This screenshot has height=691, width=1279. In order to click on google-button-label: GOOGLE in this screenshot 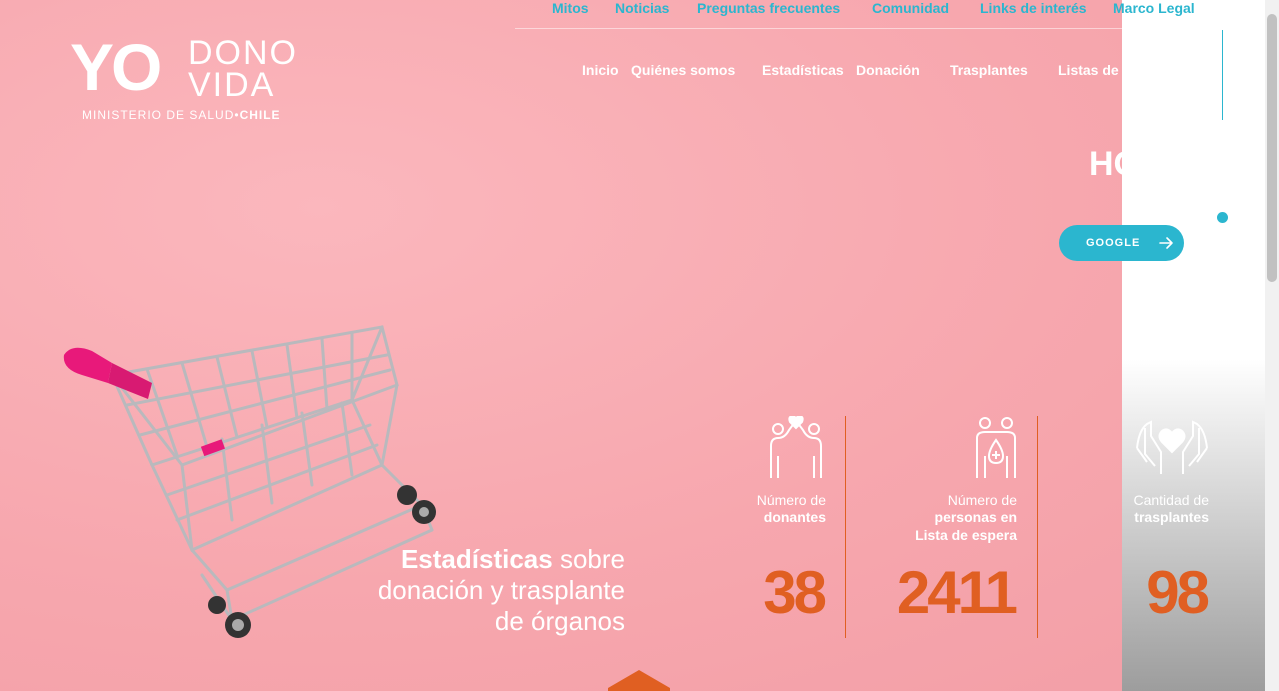, I will do `click(1113, 243)`.